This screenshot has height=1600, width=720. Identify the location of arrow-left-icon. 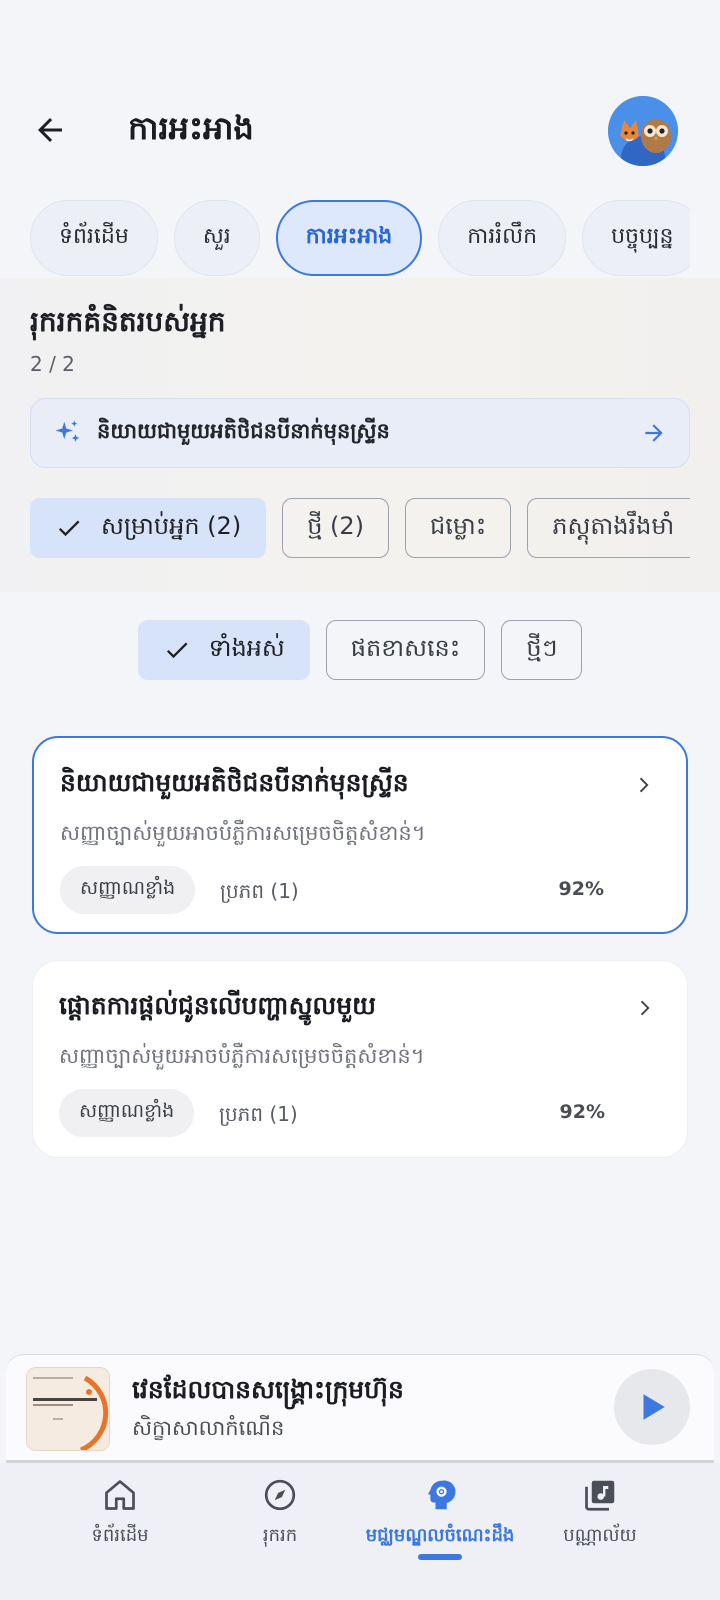
(50, 130).